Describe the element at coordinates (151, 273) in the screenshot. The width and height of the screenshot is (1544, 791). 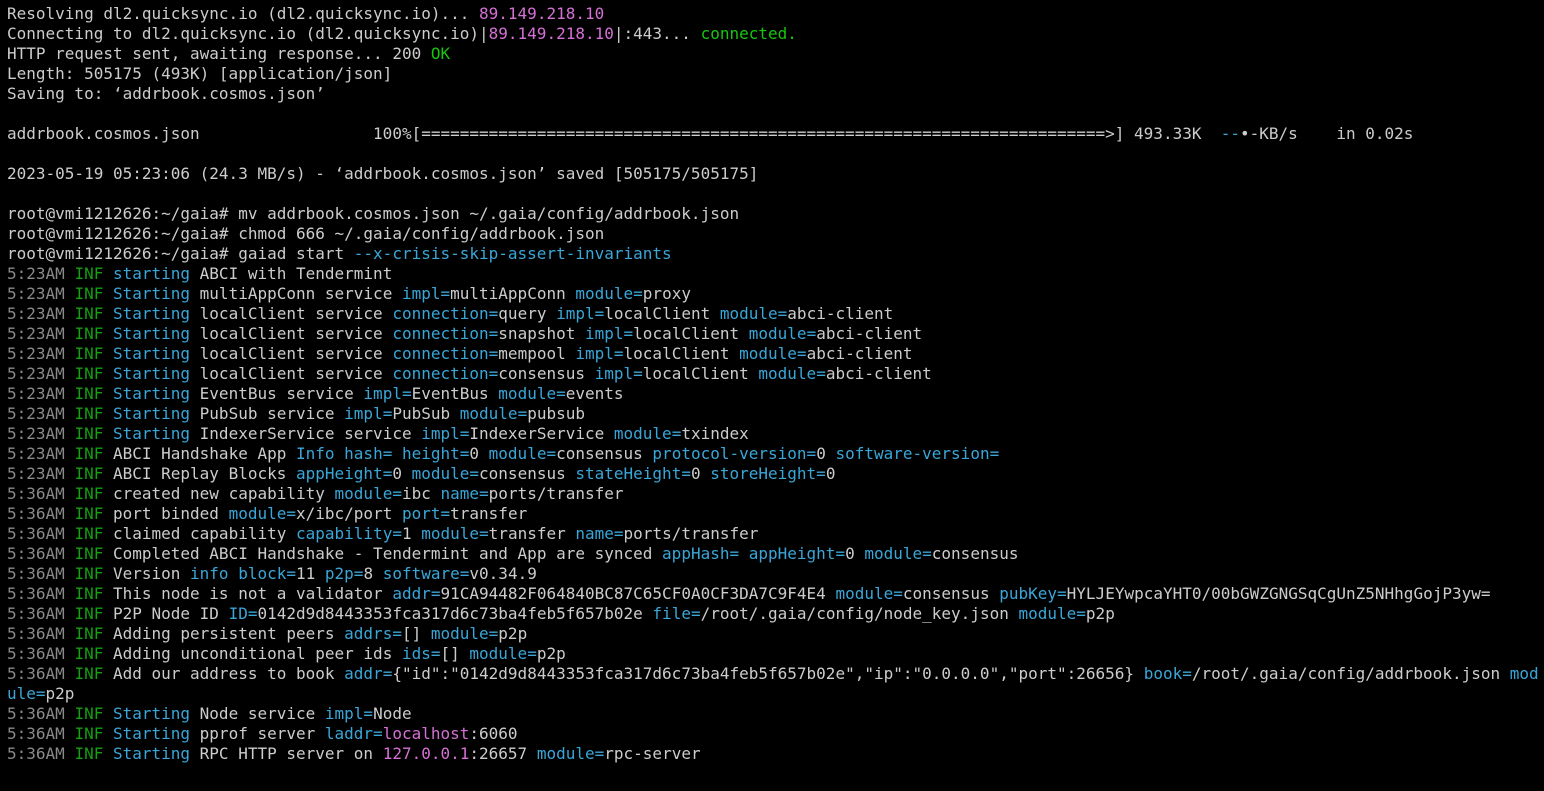
I see `terminal-text-segment: starting` at that location.